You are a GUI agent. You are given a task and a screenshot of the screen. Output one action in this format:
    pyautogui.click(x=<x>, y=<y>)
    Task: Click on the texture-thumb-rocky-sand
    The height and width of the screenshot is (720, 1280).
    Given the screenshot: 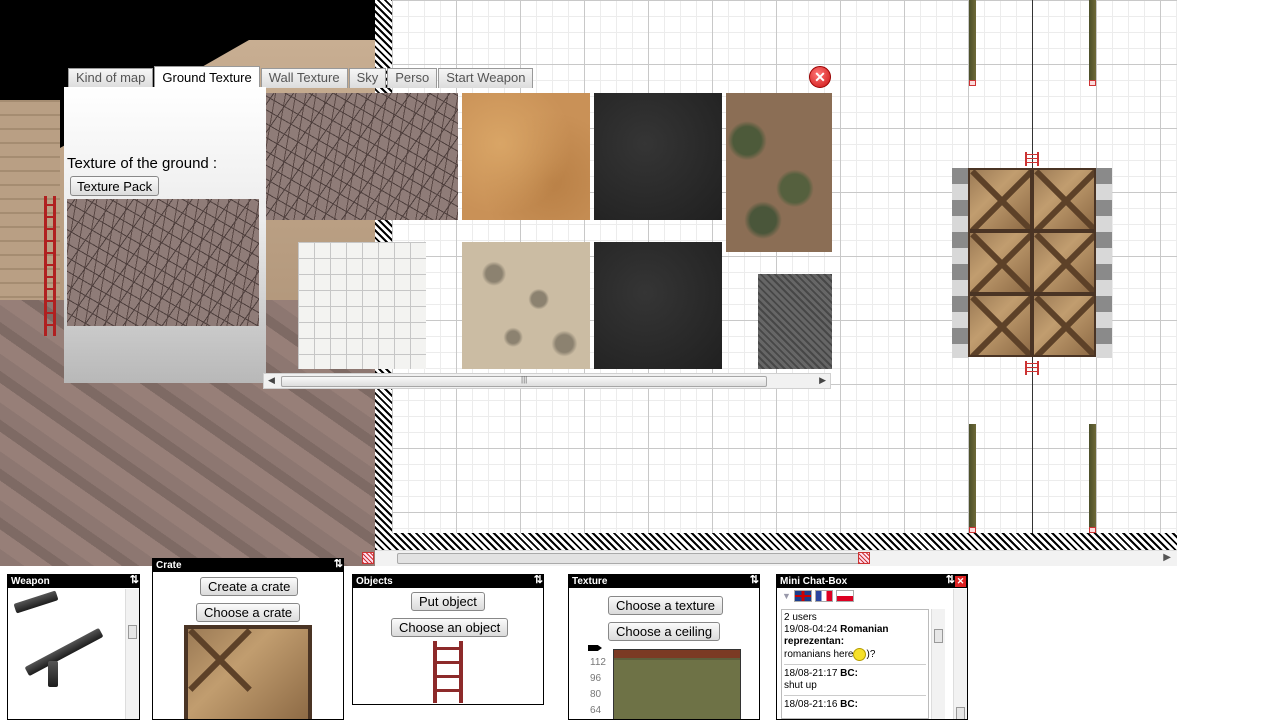 What is the action you would take?
    pyautogui.click(x=526, y=305)
    